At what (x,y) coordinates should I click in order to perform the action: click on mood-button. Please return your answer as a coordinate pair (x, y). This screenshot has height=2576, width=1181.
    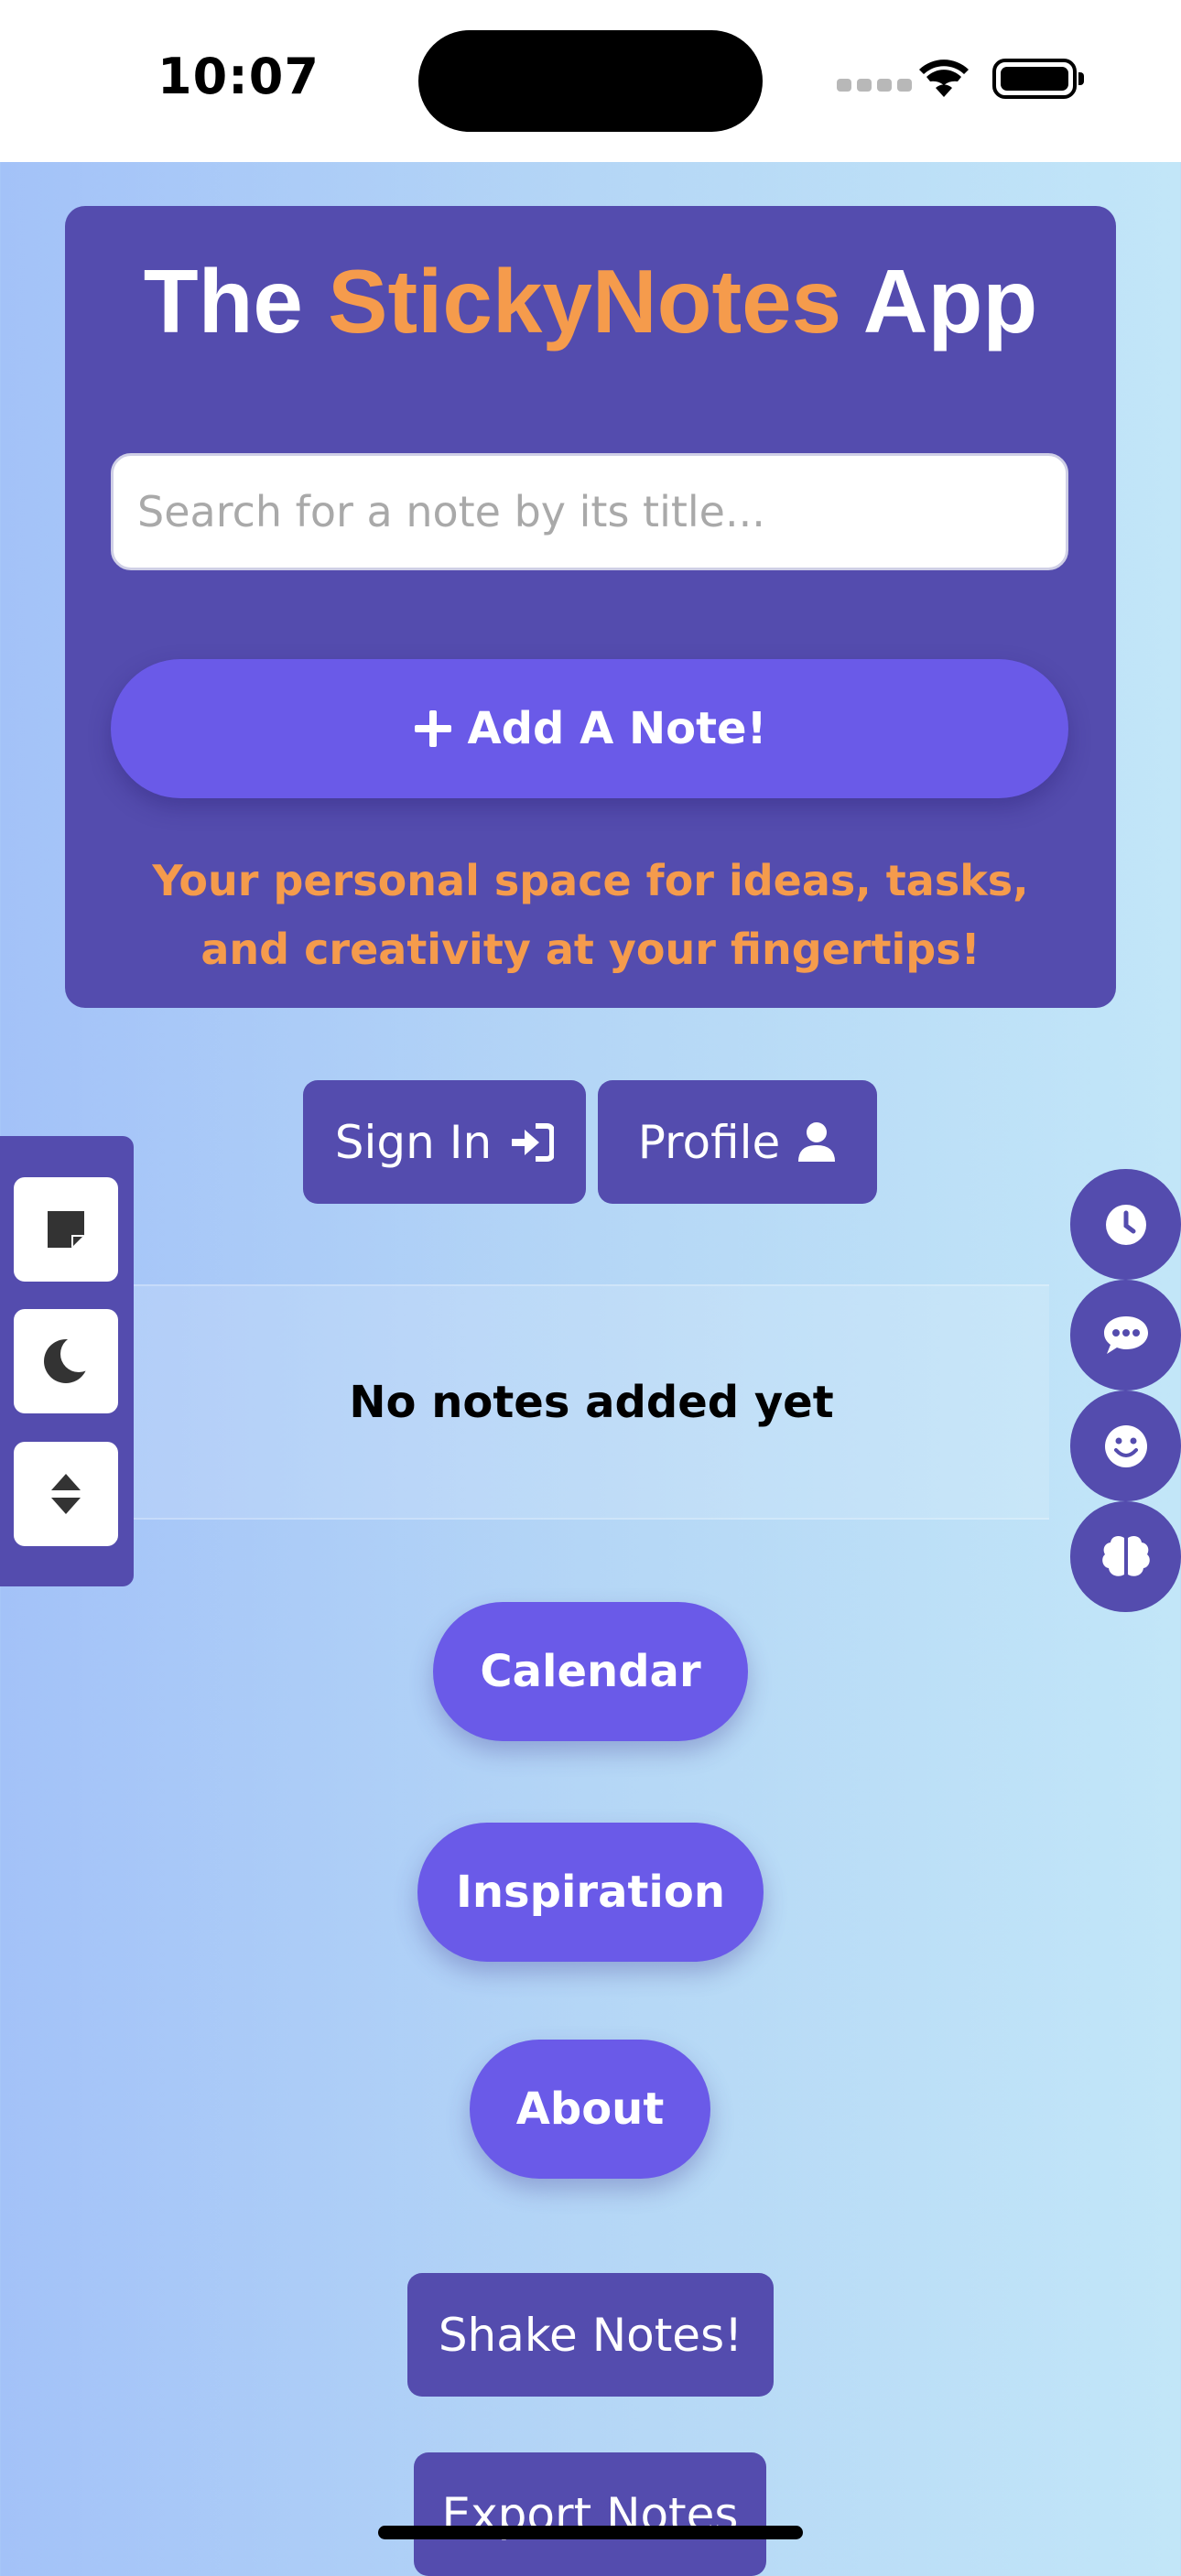
    Looking at the image, I should click on (1126, 1446).